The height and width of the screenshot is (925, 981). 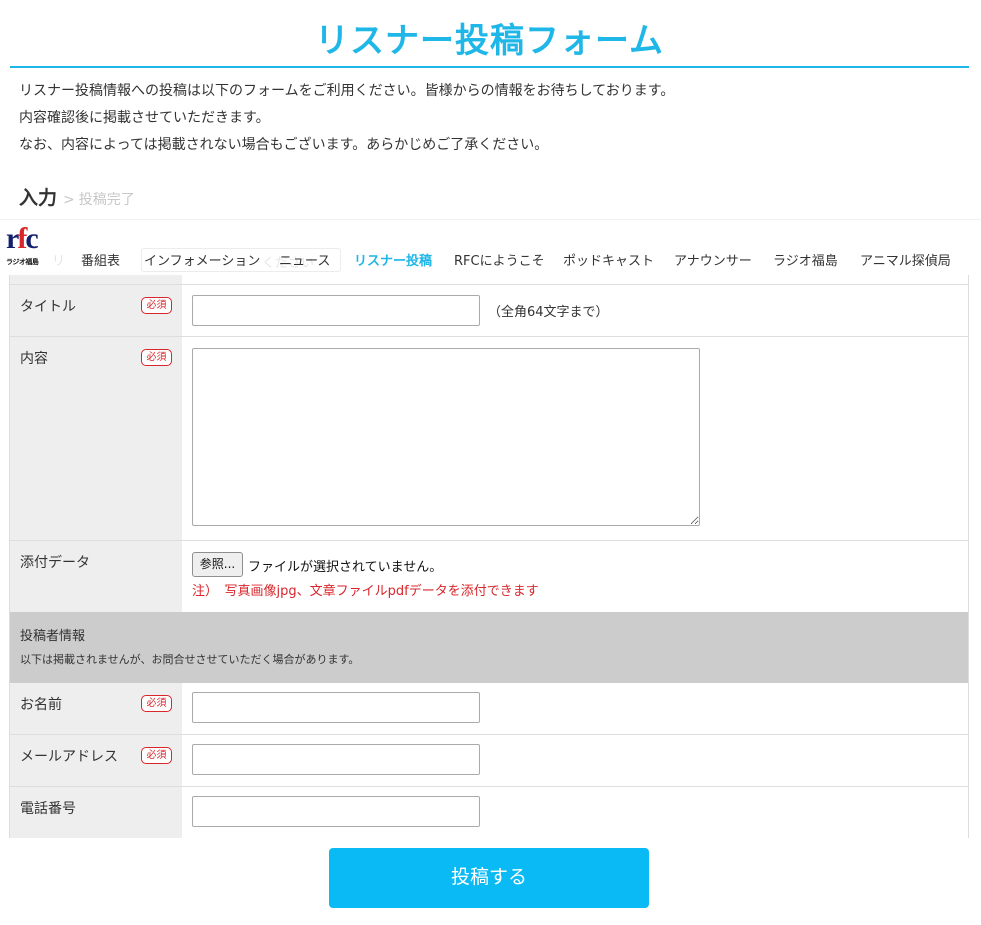 I want to click on nav-item-animal-detective: アニマル探偵局, so click(x=905, y=259).